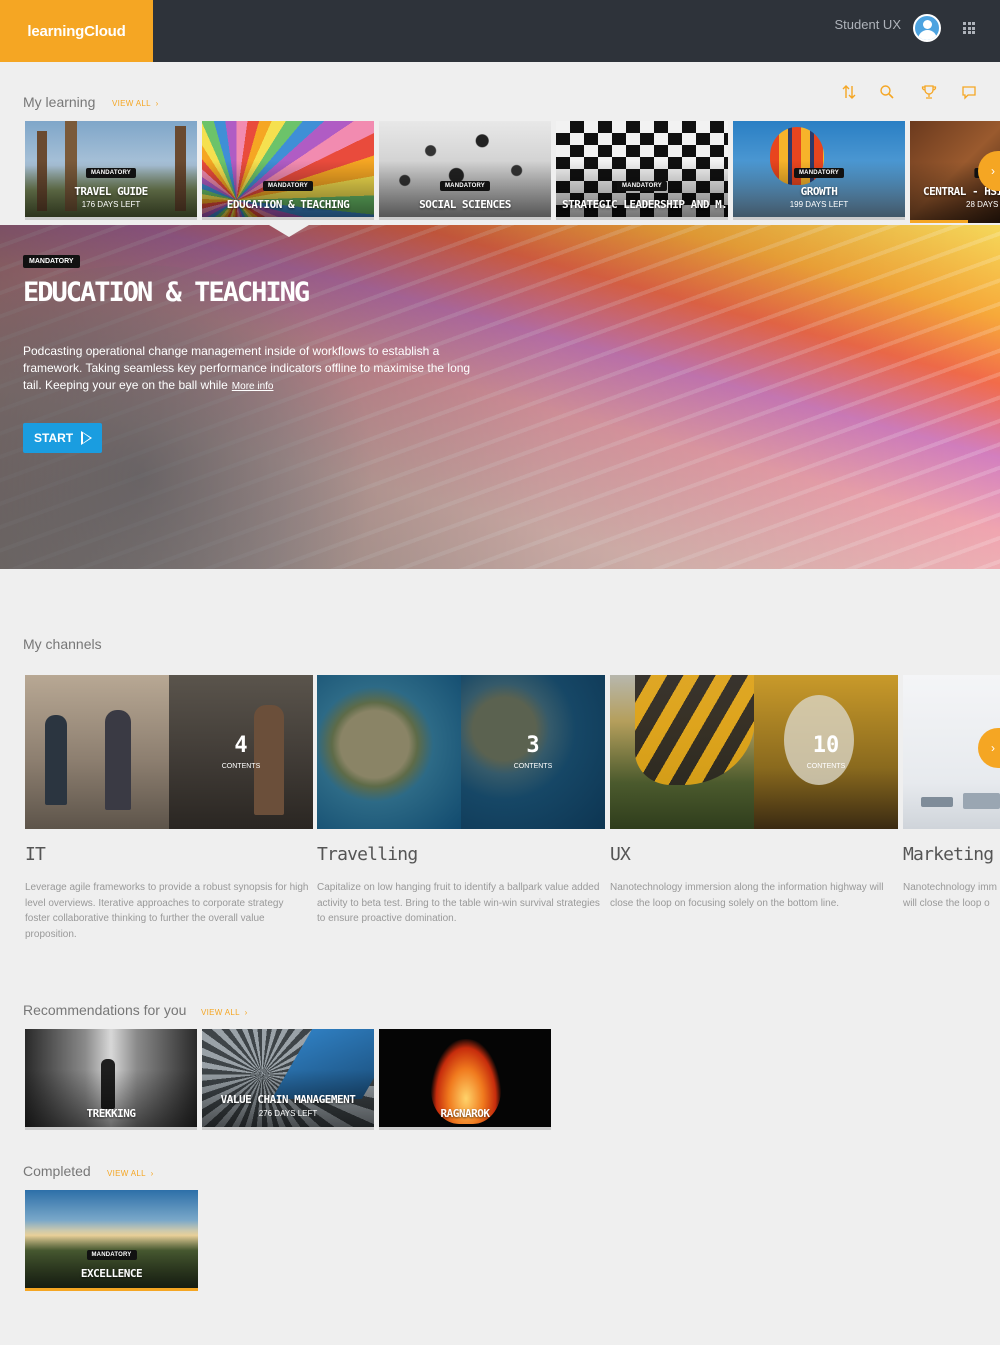 The image size is (1000, 1345). I want to click on learning-card: MANDATORY TRAVEL GUIDE 176 DAYS LEFT, so click(111, 170).